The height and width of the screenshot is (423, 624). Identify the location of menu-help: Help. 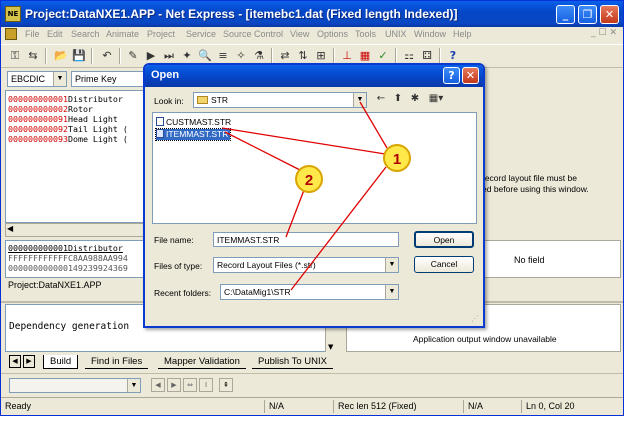
(462, 34).